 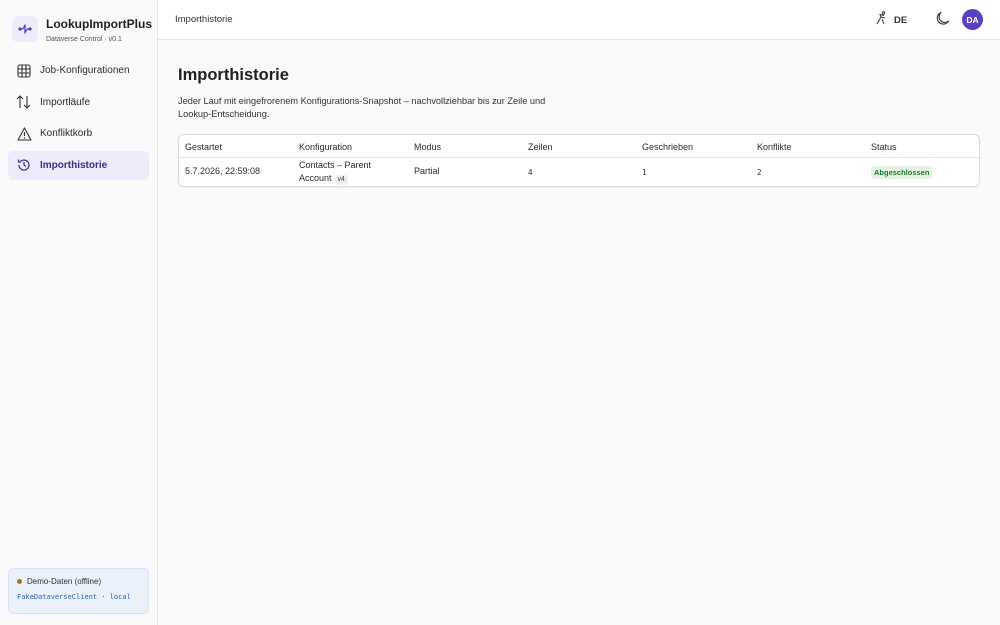 What do you see at coordinates (65, 102) in the screenshot?
I see `sidebar-item-label: Importläufe` at bounding box center [65, 102].